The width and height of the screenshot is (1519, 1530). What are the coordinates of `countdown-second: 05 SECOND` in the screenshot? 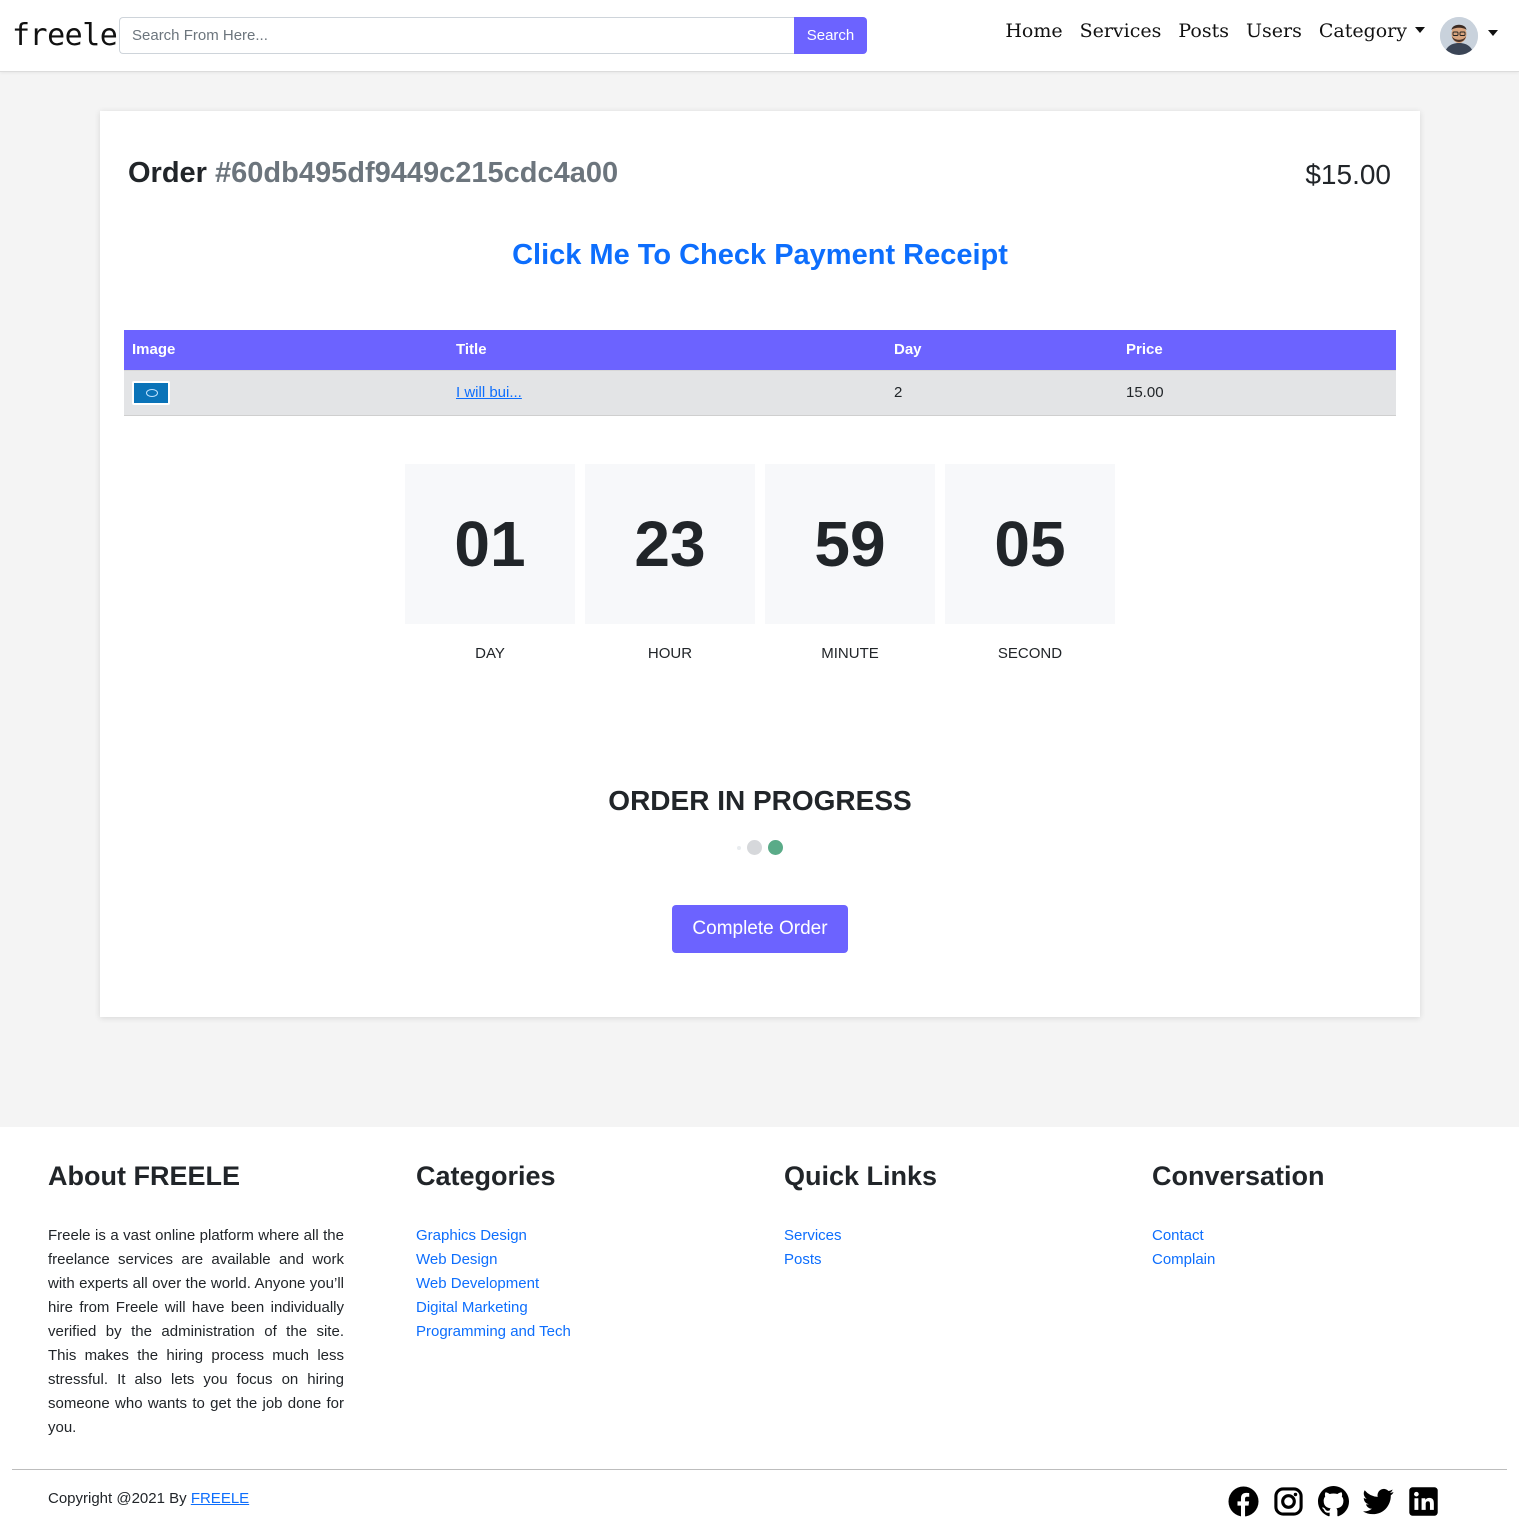 It's located at (1030, 563).